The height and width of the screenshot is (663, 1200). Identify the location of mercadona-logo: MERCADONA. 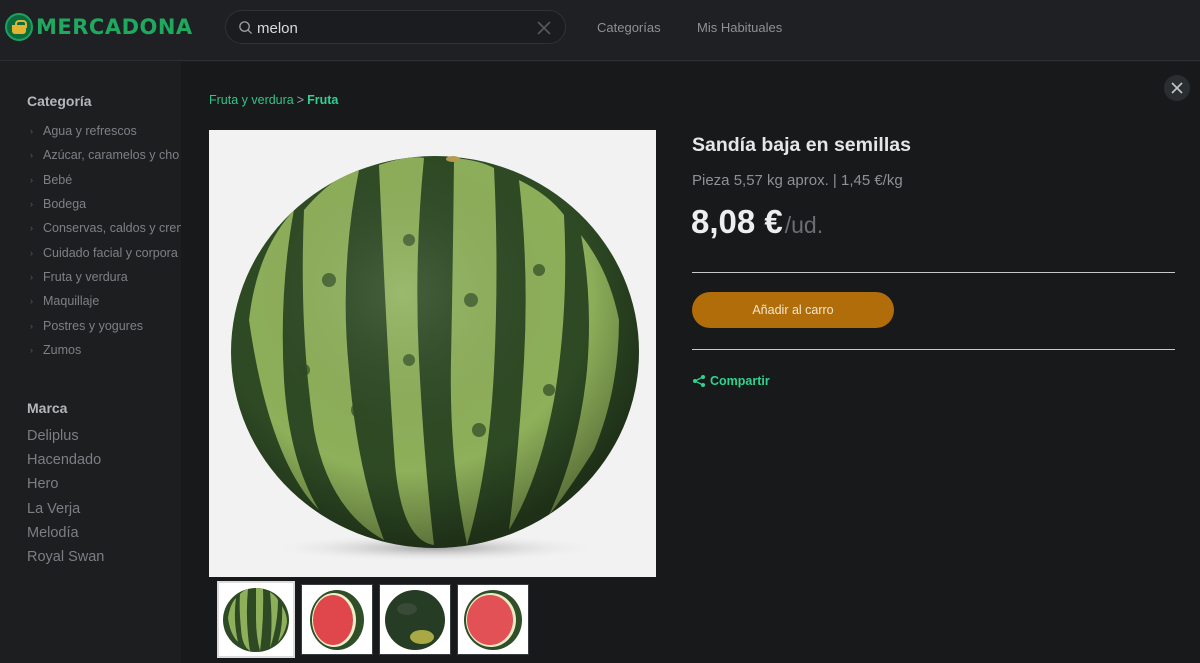
(99, 27).